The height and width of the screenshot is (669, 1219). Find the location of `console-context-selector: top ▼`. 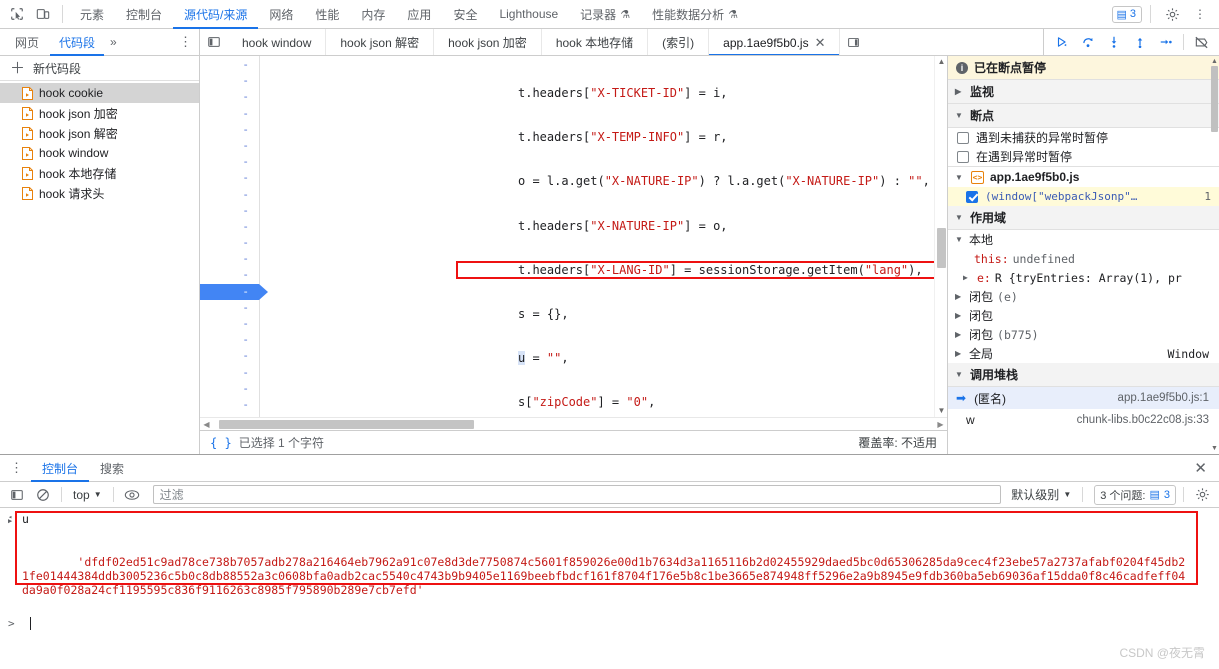

console-context-selector: top ▼ is located at coordinates (87, 495).